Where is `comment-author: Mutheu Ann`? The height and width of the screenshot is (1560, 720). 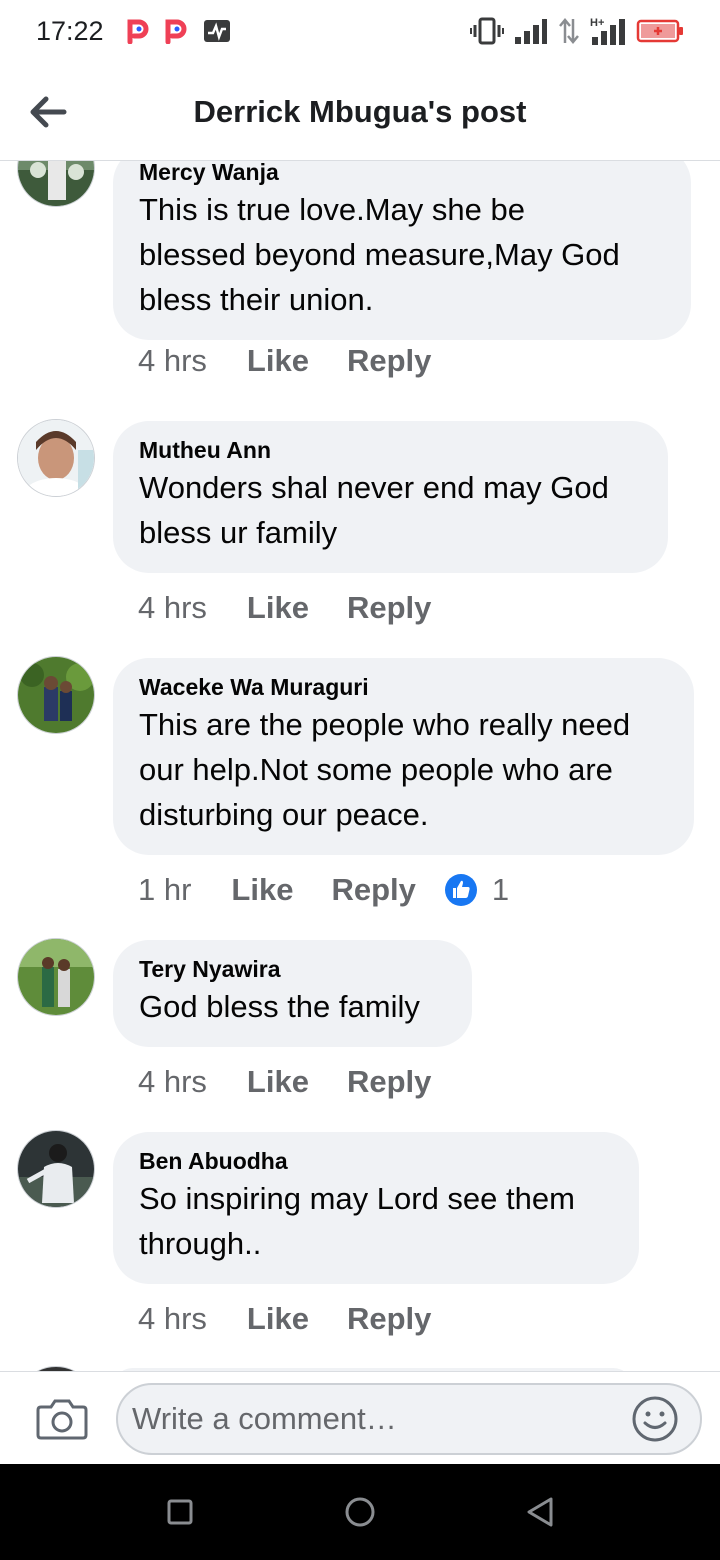 comment-author: Mutheu Ann is located at coordinates (390, 450).